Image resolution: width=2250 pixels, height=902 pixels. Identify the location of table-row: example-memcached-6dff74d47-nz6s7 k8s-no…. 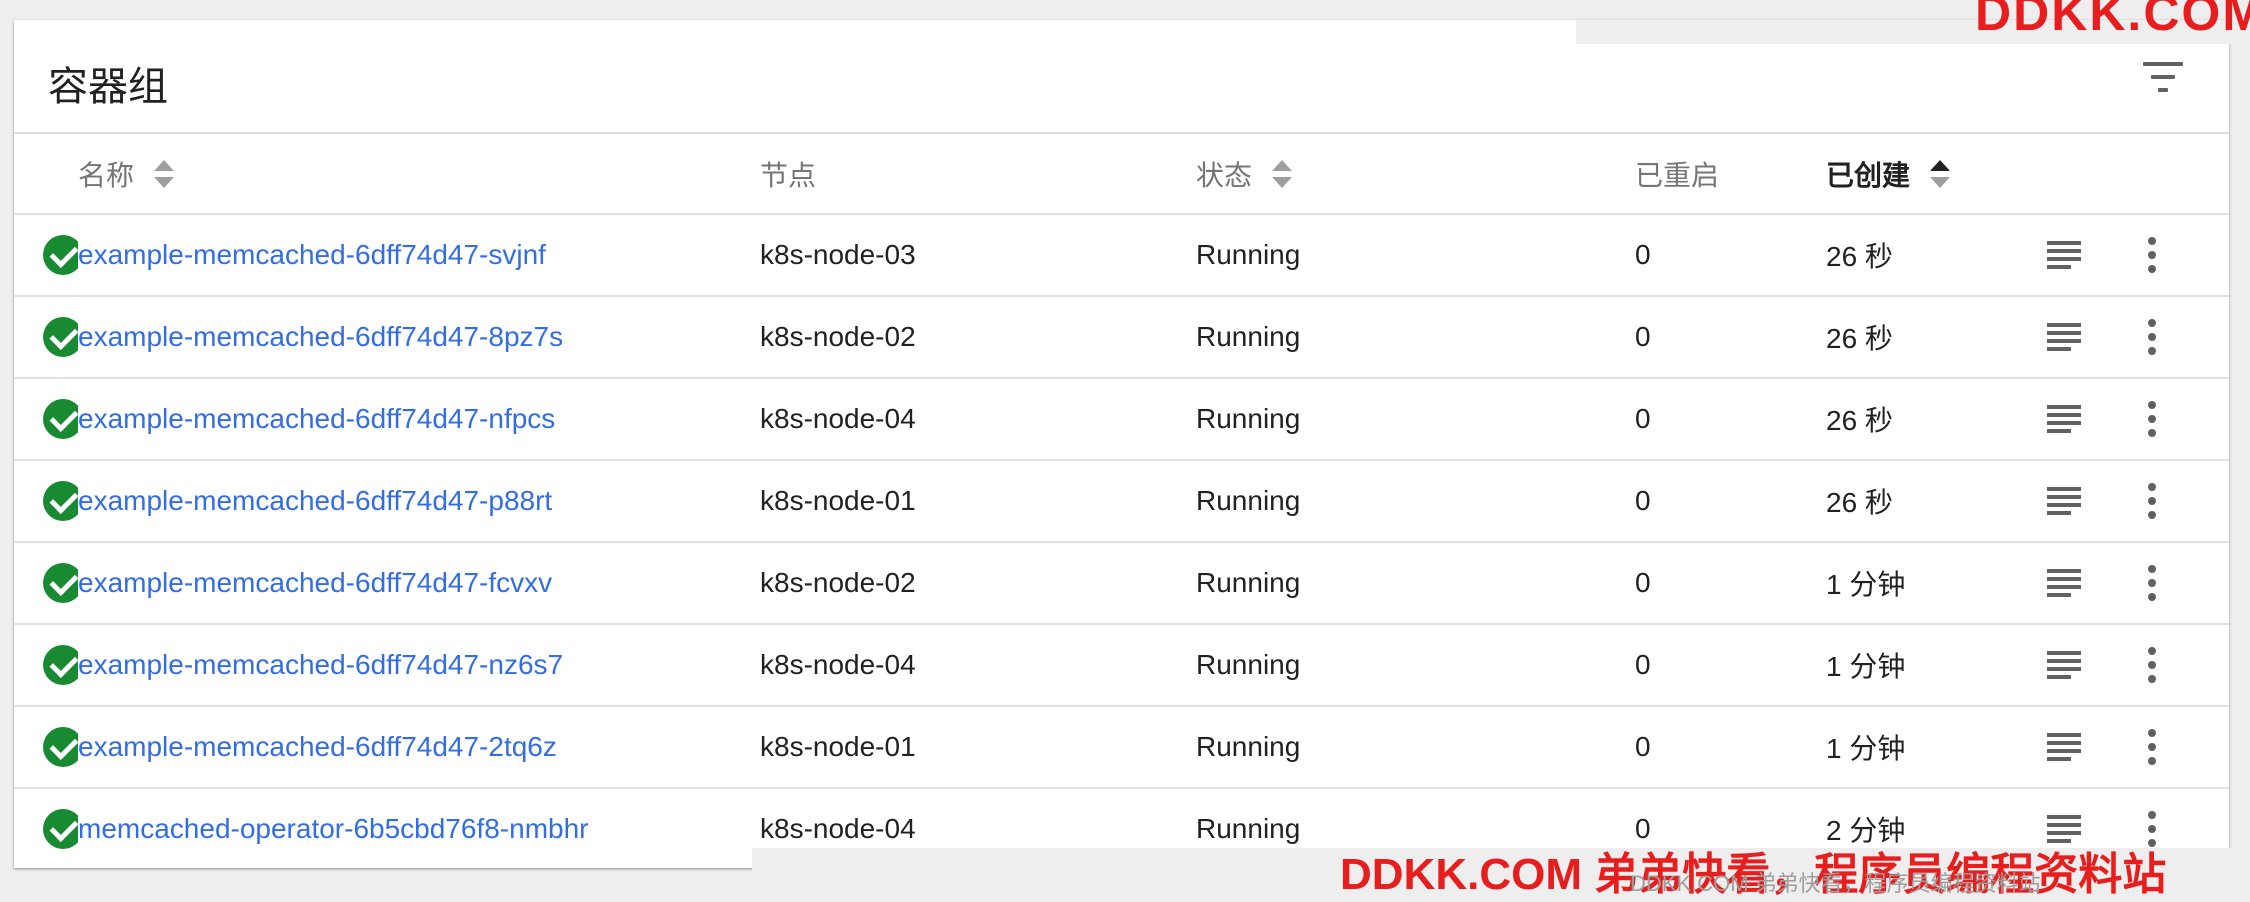
(1121, 665).